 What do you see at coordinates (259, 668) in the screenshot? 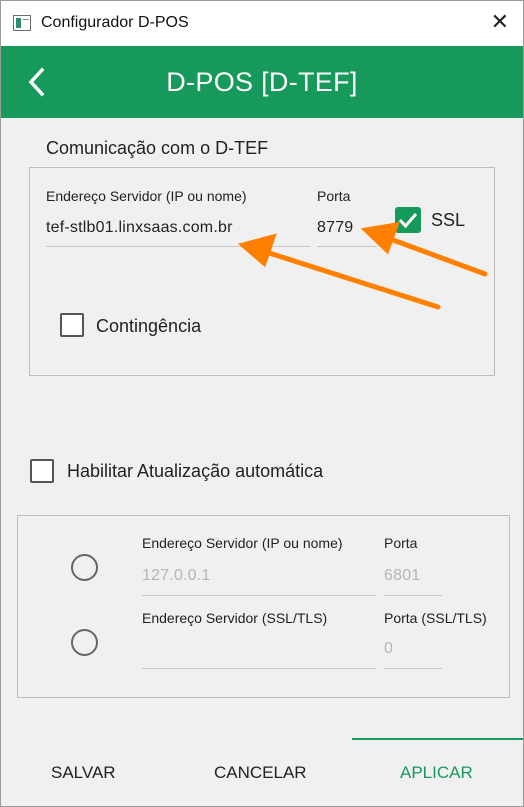
I see `update-ssl-server-underline` at bounding box center [259, 668].